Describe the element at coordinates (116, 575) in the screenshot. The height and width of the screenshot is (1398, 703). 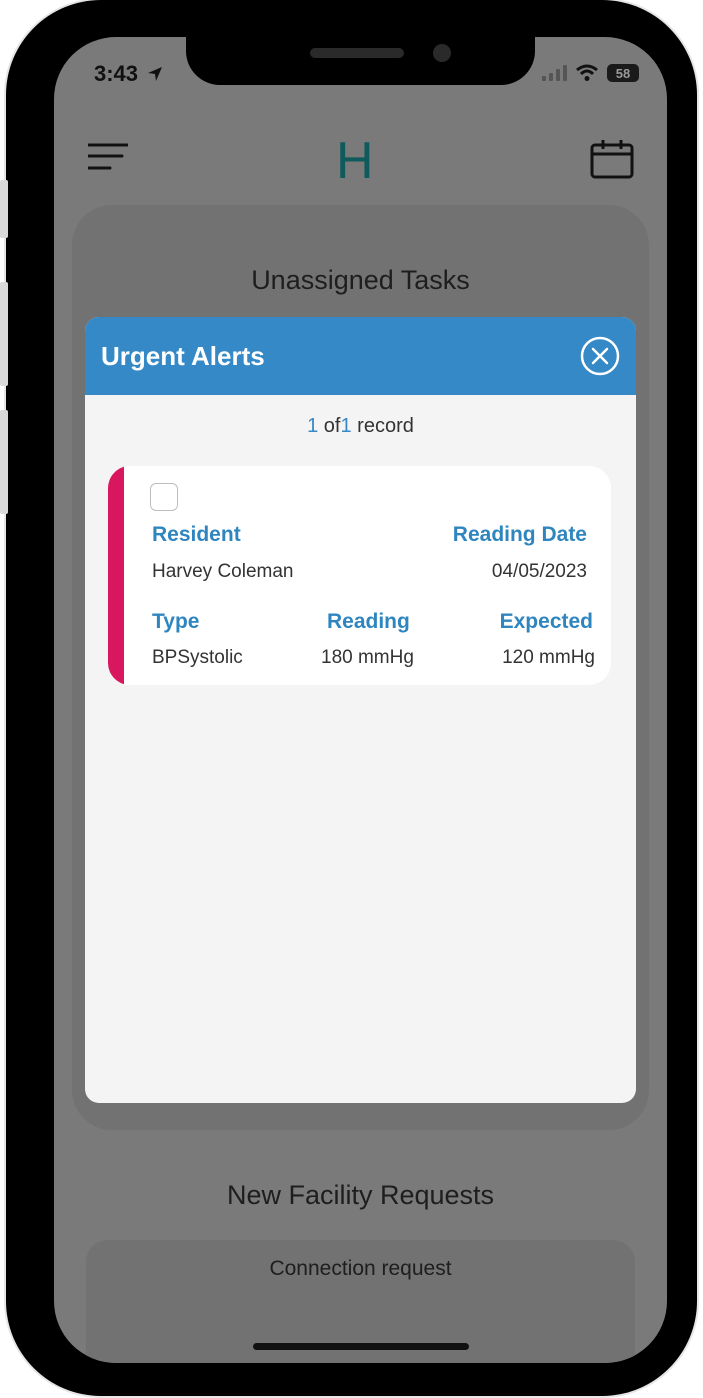
I see `alert-severity-bar` at that location.